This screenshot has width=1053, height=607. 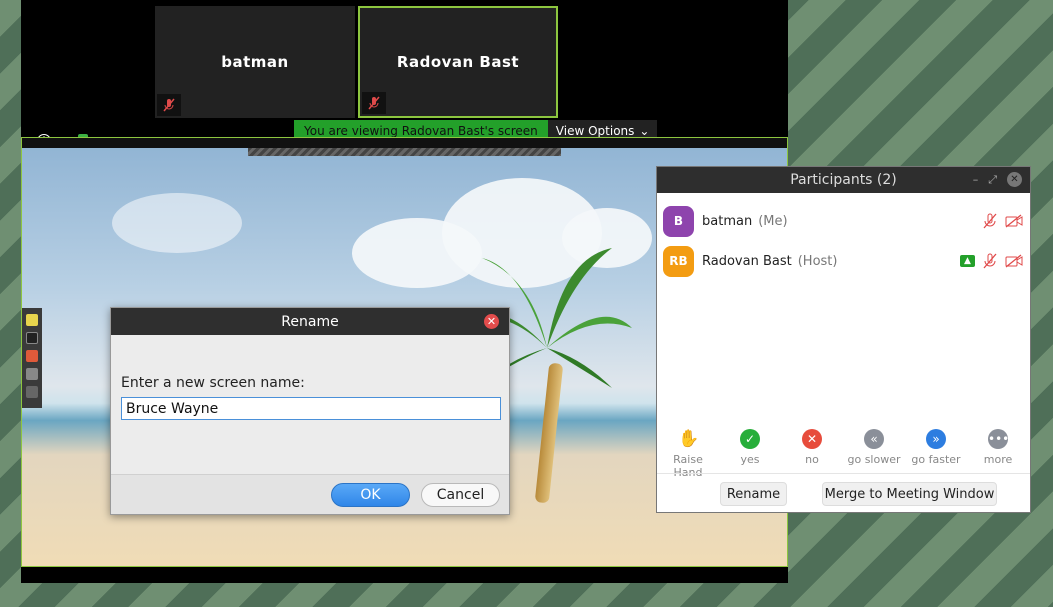 I want to click on chevron-down-icon: ⌄, so click(x=644, y=131).